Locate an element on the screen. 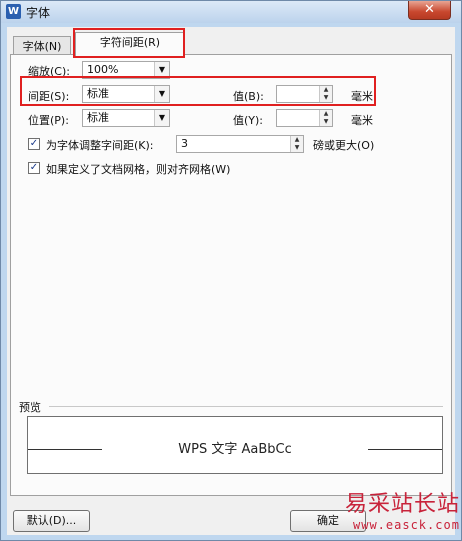  position-label: 位置(P): is located at coordinates (48, 120).